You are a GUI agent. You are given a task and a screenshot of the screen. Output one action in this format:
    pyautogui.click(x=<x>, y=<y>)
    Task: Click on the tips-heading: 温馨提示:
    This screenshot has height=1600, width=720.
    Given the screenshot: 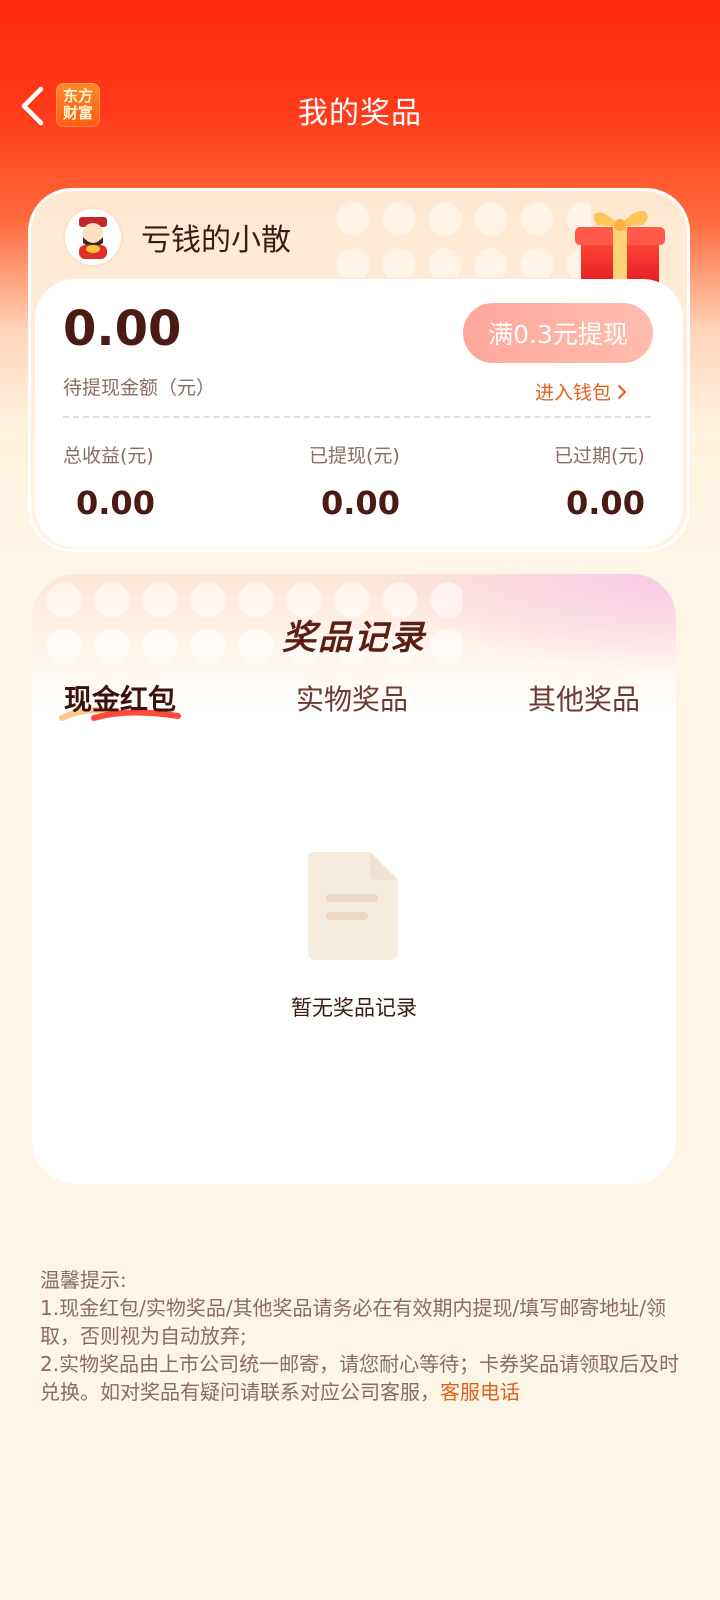 What is the action you would take?
    pyautogui.click(x=83, y=1280)
    